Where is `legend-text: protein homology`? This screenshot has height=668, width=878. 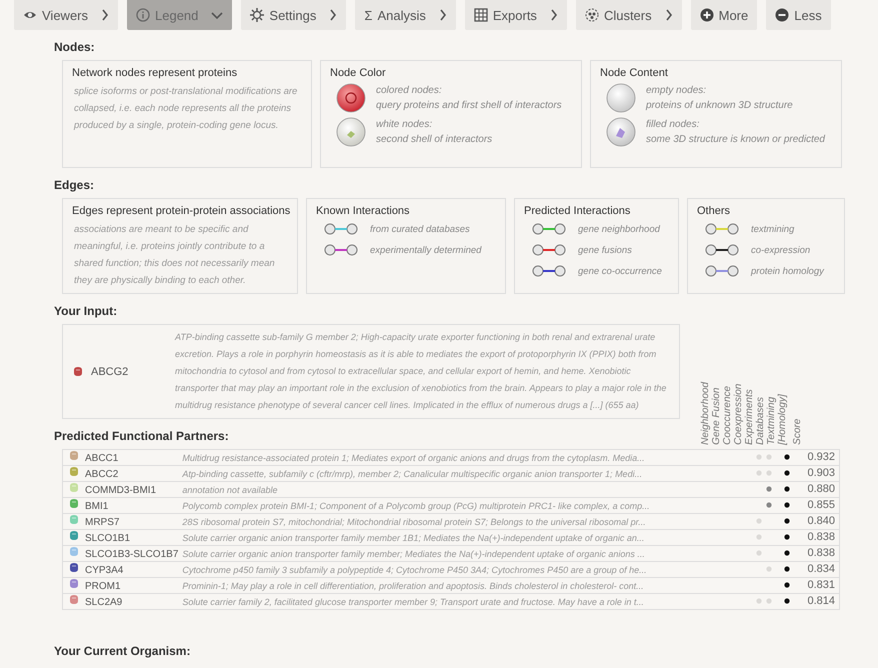 legend-text: protein homology is located at coordinates (787, 271).